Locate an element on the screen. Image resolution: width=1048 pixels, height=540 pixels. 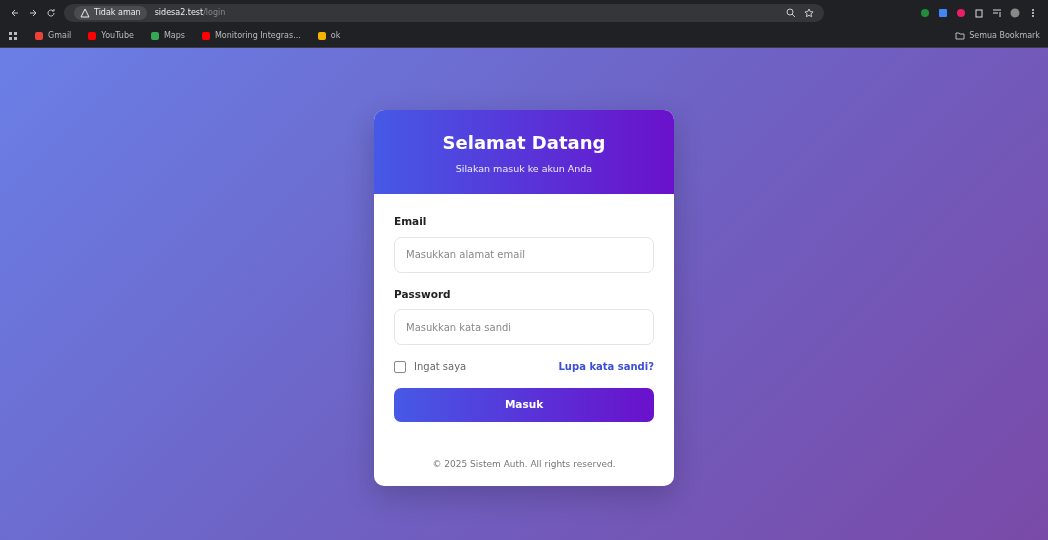
avatar-icon is located at coordinates (1015, 12).